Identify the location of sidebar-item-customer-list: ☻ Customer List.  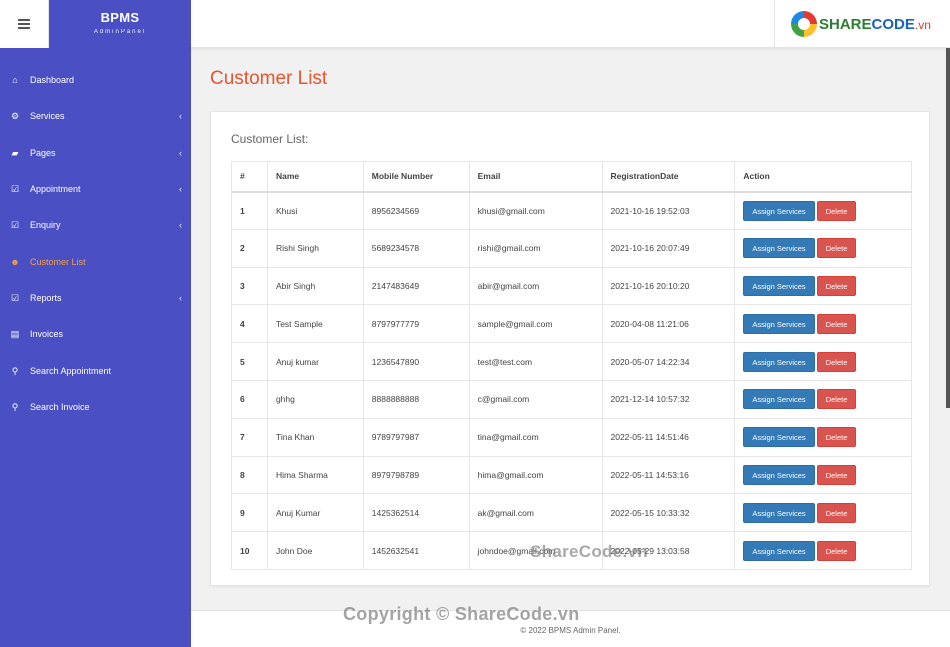
(95, 262).